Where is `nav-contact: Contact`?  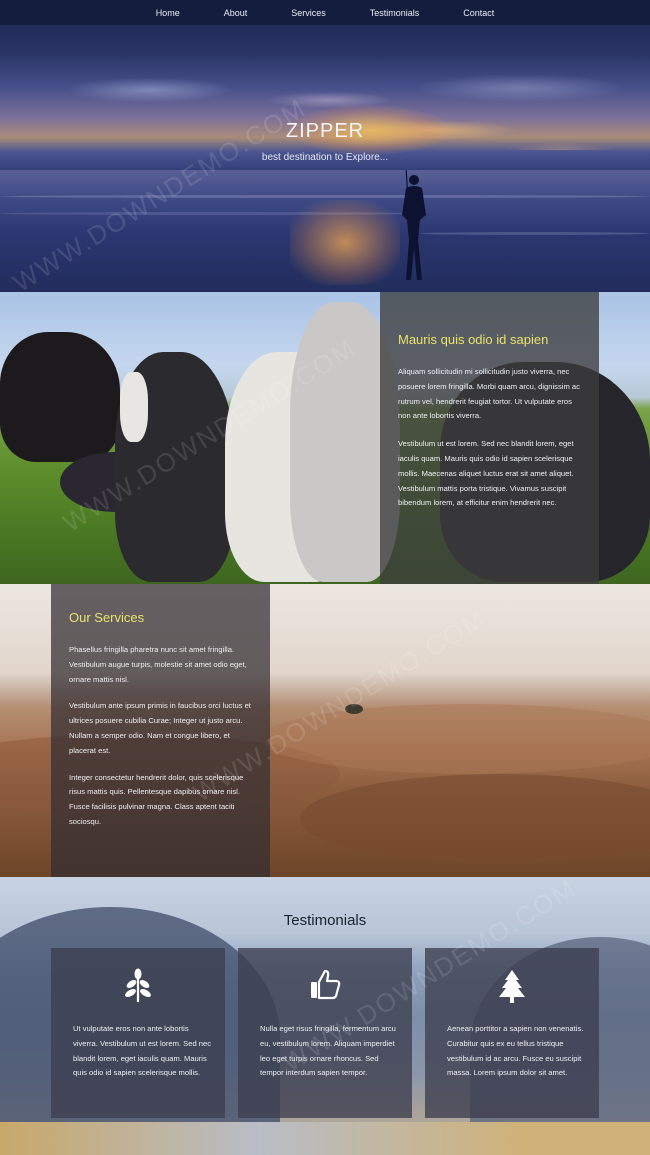
nav-contact: Contact is located at coordinates (478, 13).